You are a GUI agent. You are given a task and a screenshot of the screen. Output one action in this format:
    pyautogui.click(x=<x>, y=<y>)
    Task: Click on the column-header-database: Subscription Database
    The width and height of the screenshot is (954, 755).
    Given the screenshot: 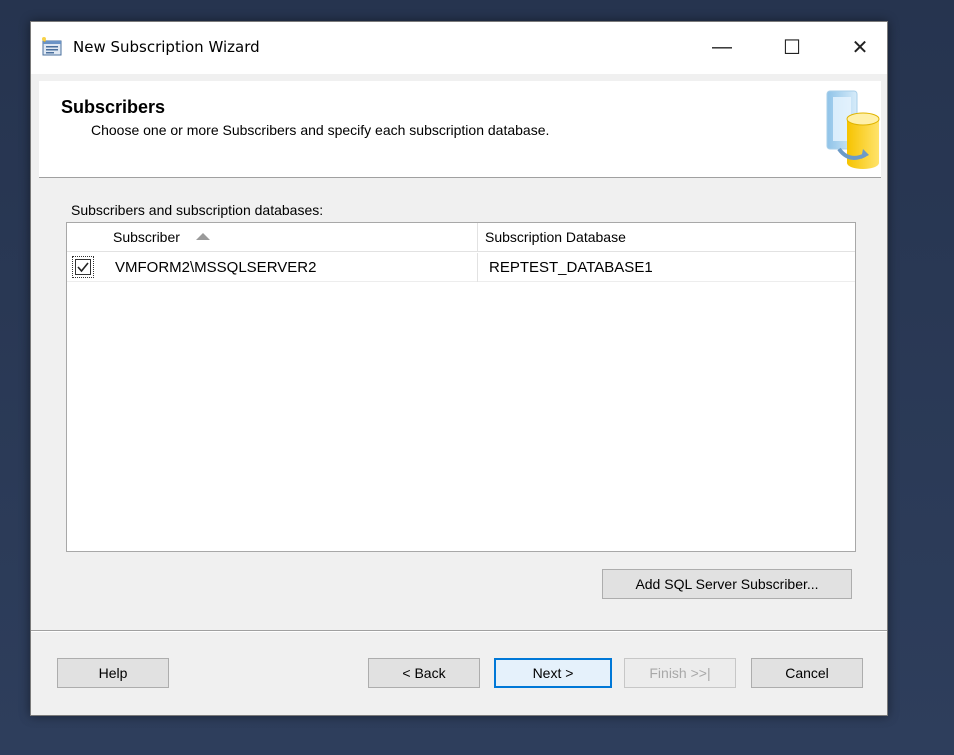 What is the action you would take?
    pyautogui.click(x=667, y=237)
    